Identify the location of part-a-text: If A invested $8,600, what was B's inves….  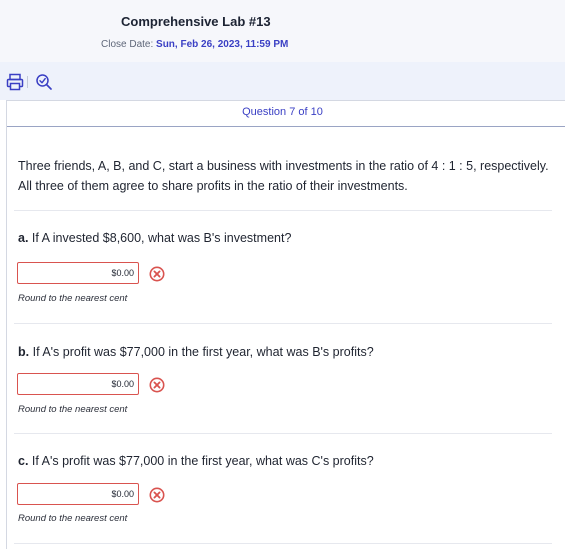
(161, 238).